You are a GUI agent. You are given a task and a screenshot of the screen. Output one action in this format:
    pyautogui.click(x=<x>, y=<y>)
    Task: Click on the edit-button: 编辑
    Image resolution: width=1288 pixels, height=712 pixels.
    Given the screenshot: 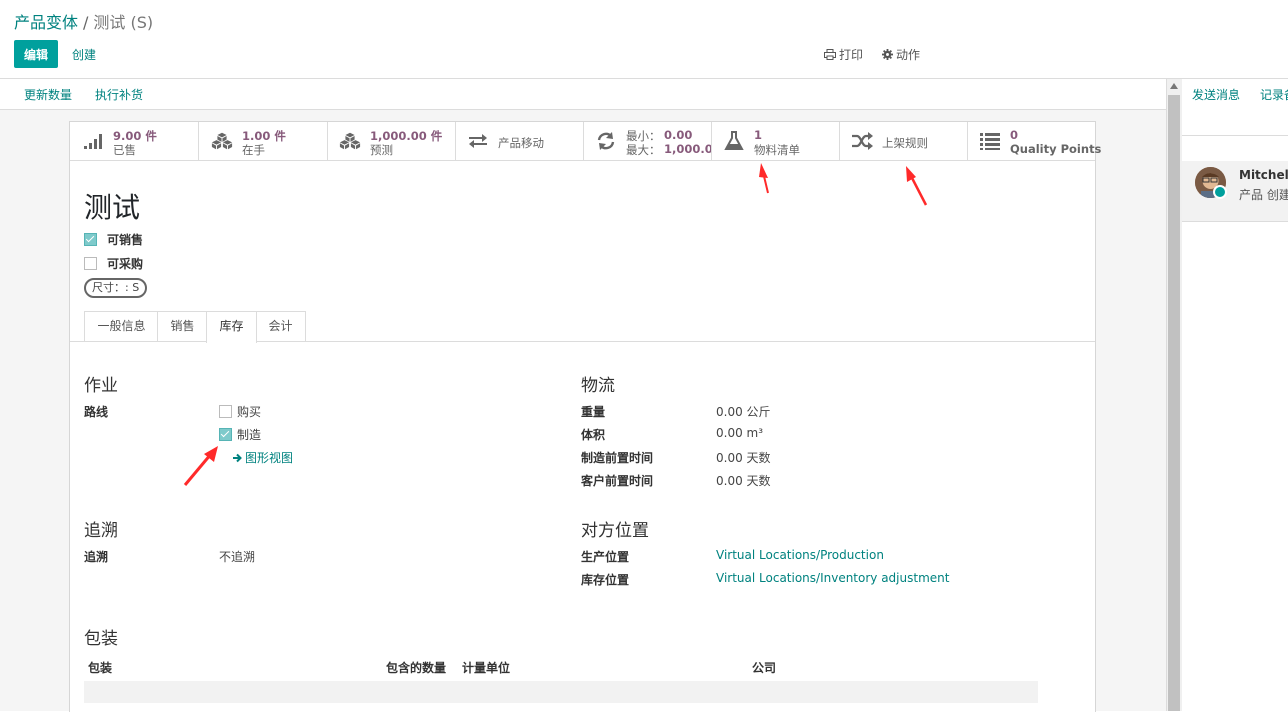 What is the action you would take?
    pyautogui.click(x=36, y=54)
    